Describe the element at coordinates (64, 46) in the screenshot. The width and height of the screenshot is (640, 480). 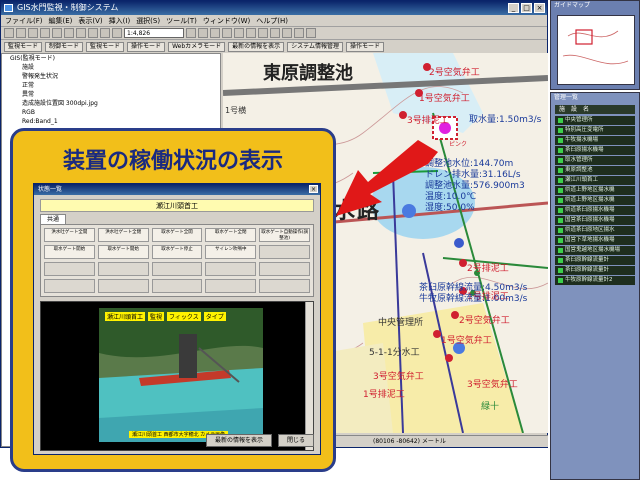
I see `control-mode-button: 制御モード` at that location.